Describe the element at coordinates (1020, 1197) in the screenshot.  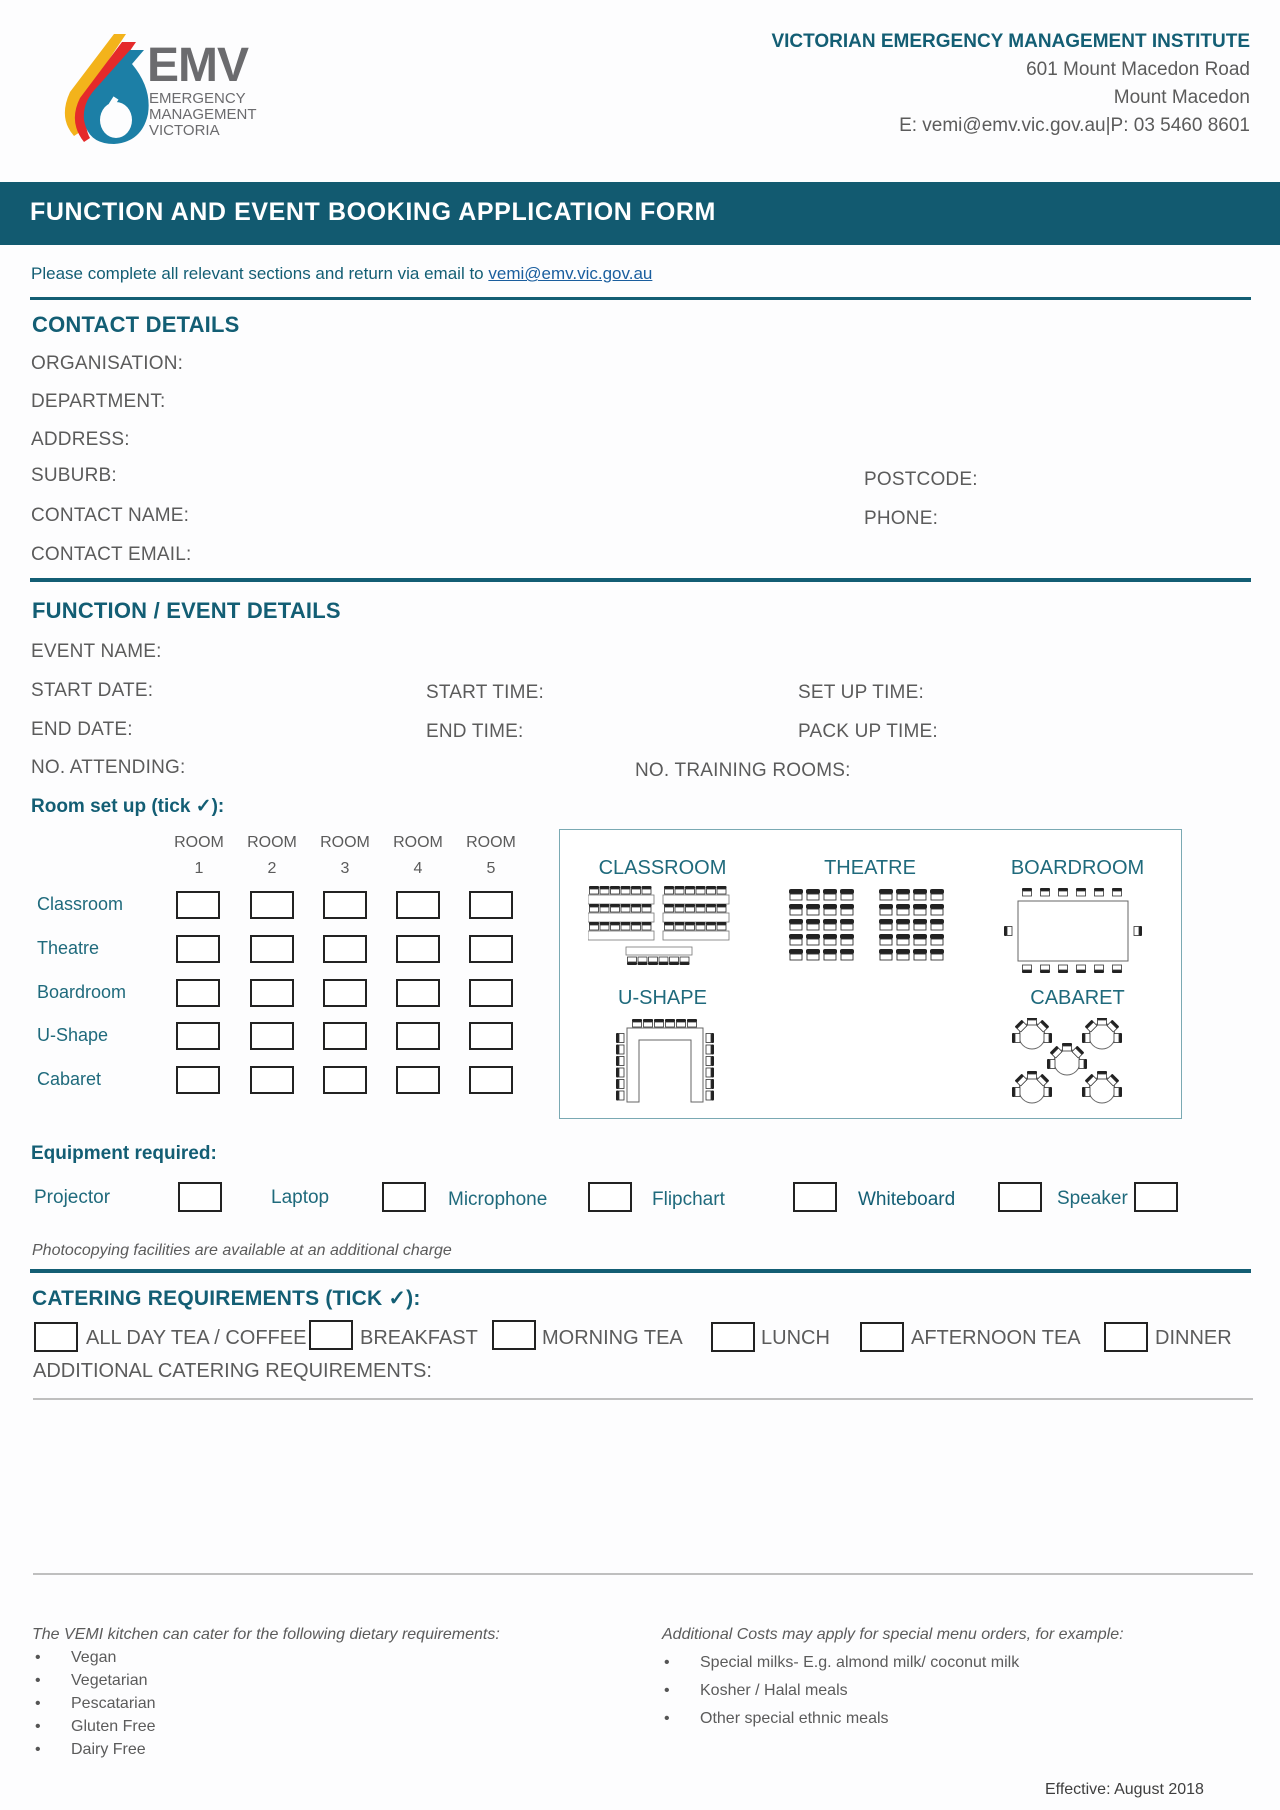
I see `equipment-checkbox-whiteboard` at that location.